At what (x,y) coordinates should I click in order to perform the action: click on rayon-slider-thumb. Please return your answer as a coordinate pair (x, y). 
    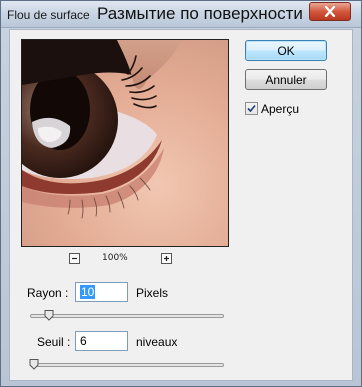
    Looking at the image, I should click on (49, 315).